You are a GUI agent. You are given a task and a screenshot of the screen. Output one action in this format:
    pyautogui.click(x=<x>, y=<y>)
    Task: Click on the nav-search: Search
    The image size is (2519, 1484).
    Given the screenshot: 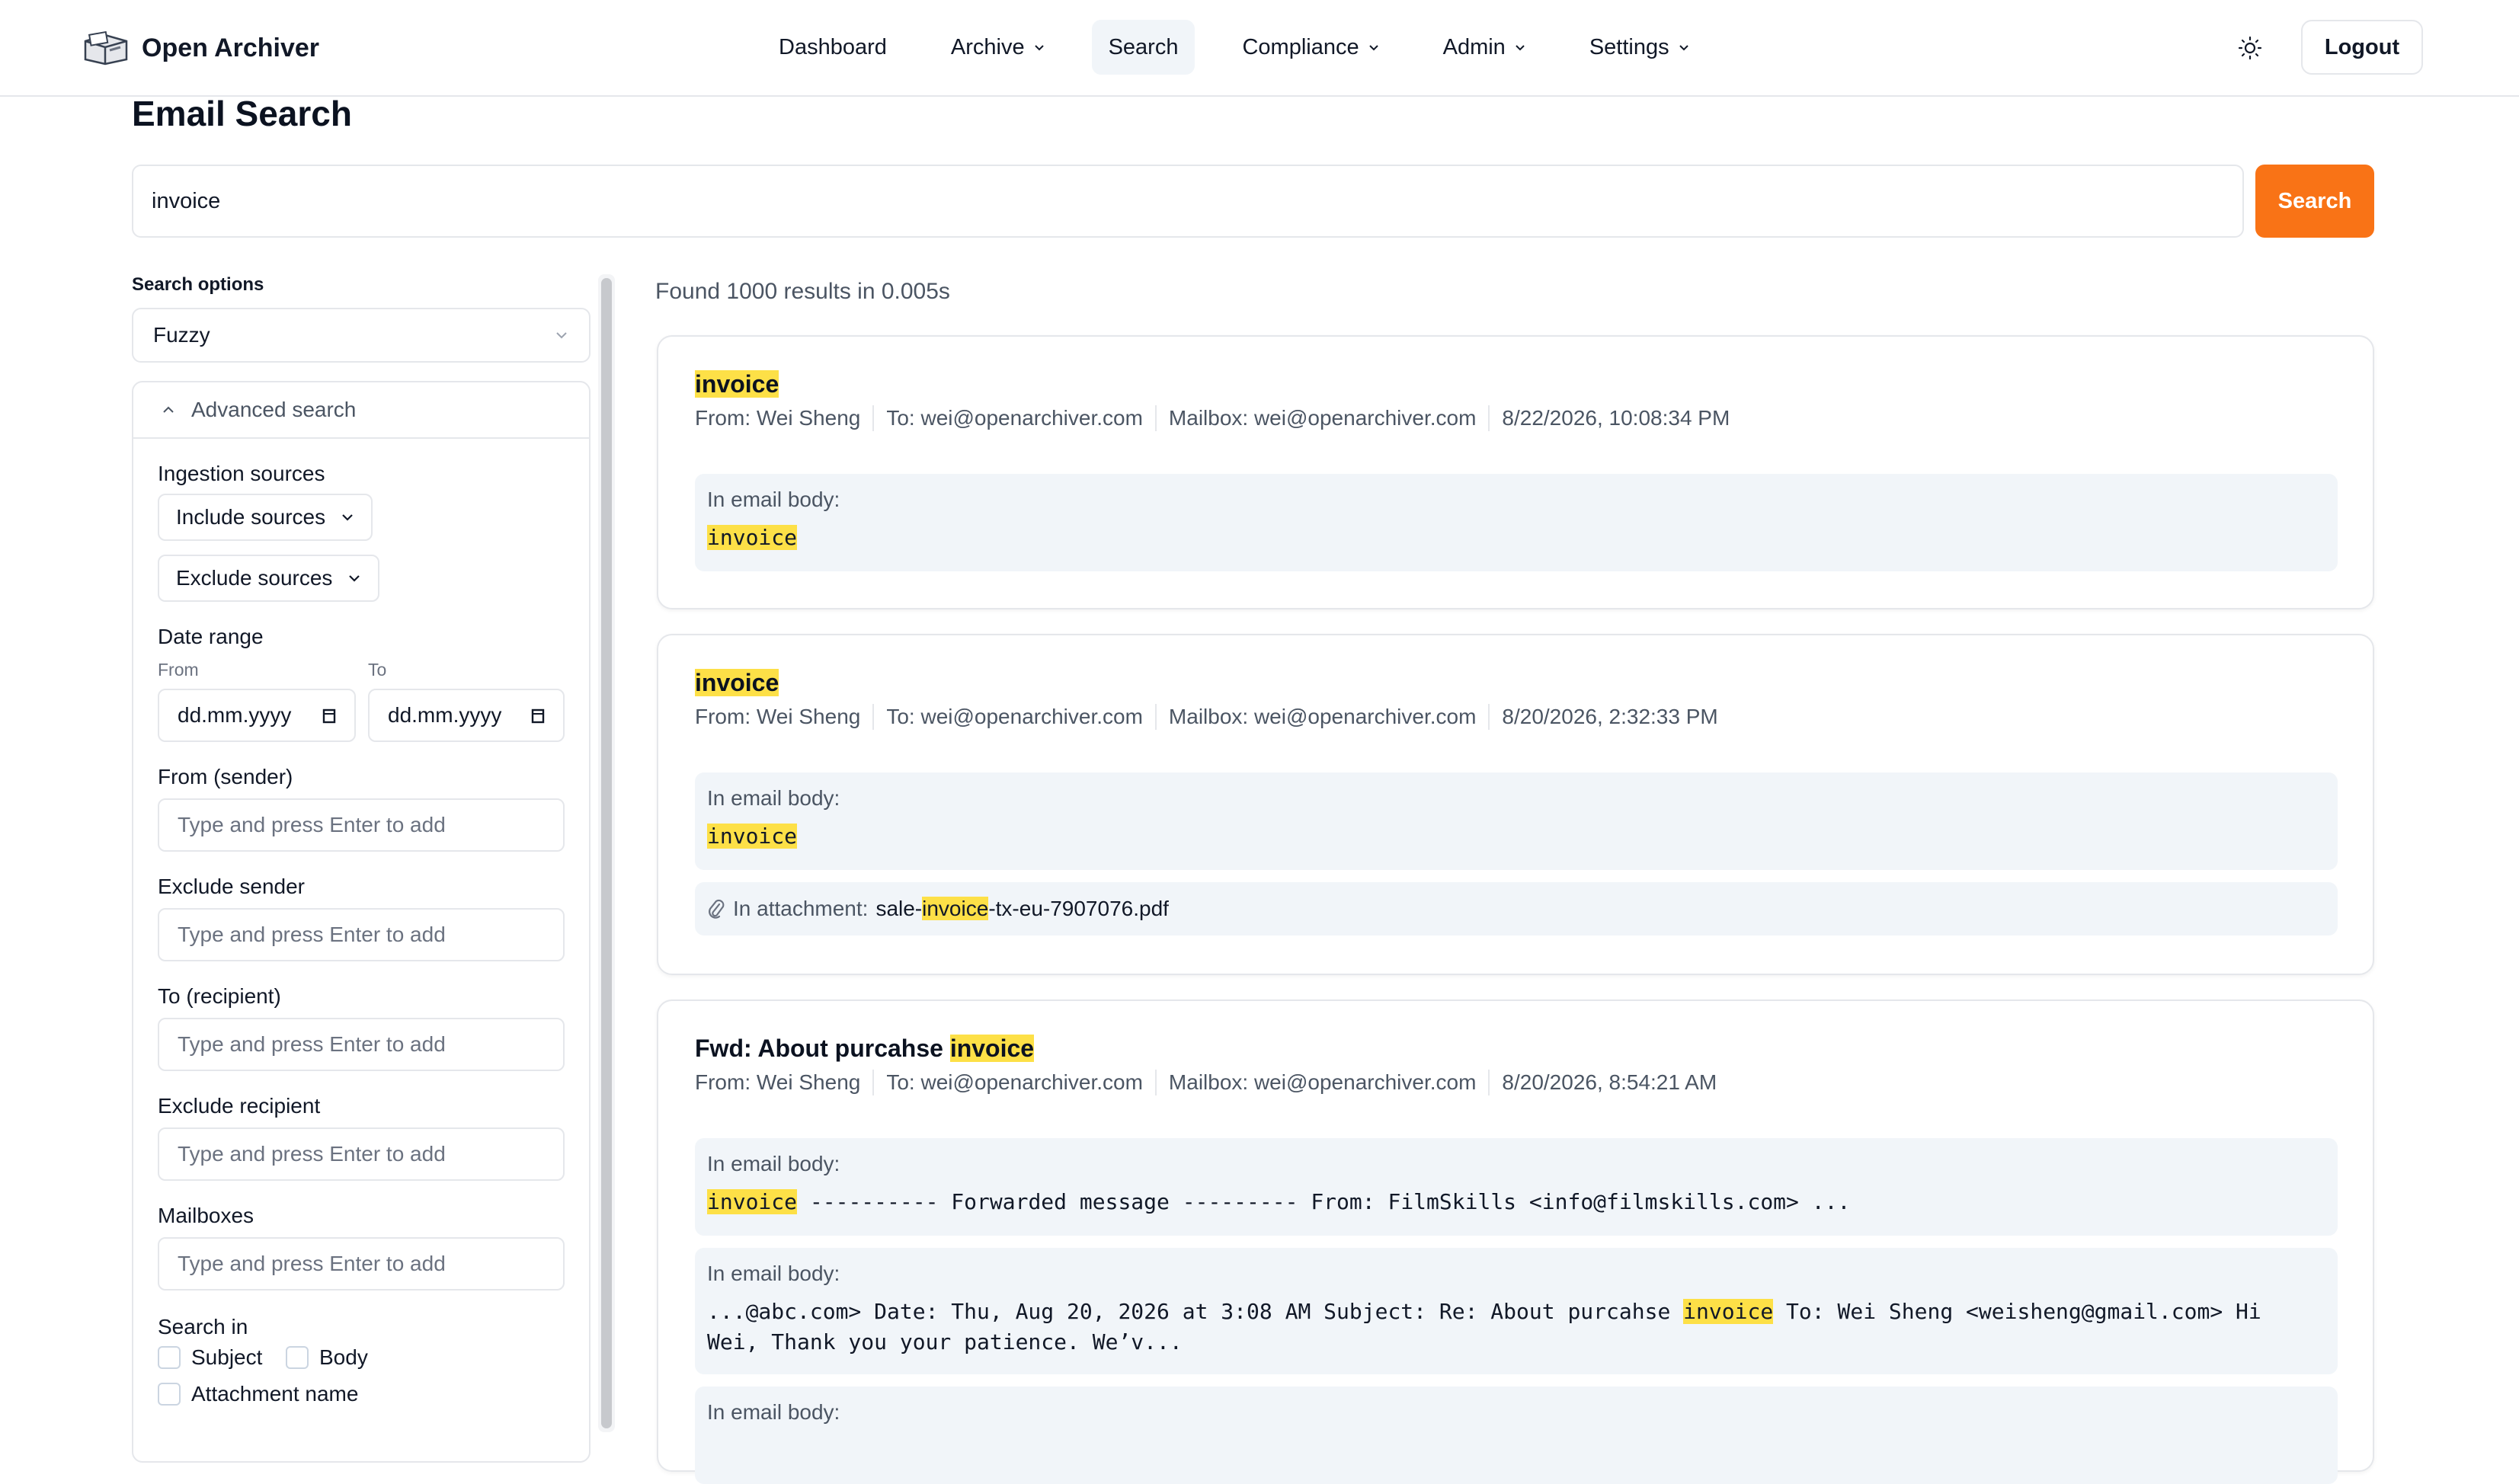 What is the action you would take?
    pyautogui.click(x=1143, y=47)
    